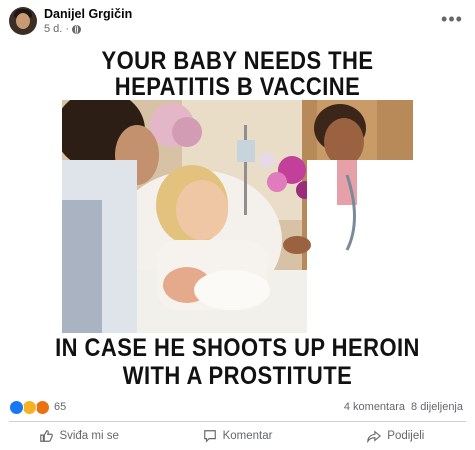 This screenshot has height=450, width=475. Describe the element at coordinates (77, 29) in the screenshot. I see `globe-icon` at that location.